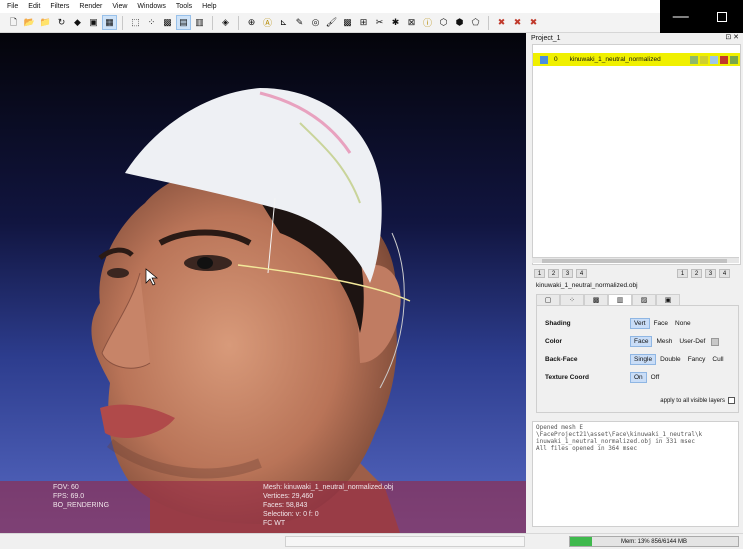 This screenshot has height=549, width=743. What do you see at coordinates (151, 22) in the screenshot?
I see `points-icon: ⁘` at bounding box center [151, 22].